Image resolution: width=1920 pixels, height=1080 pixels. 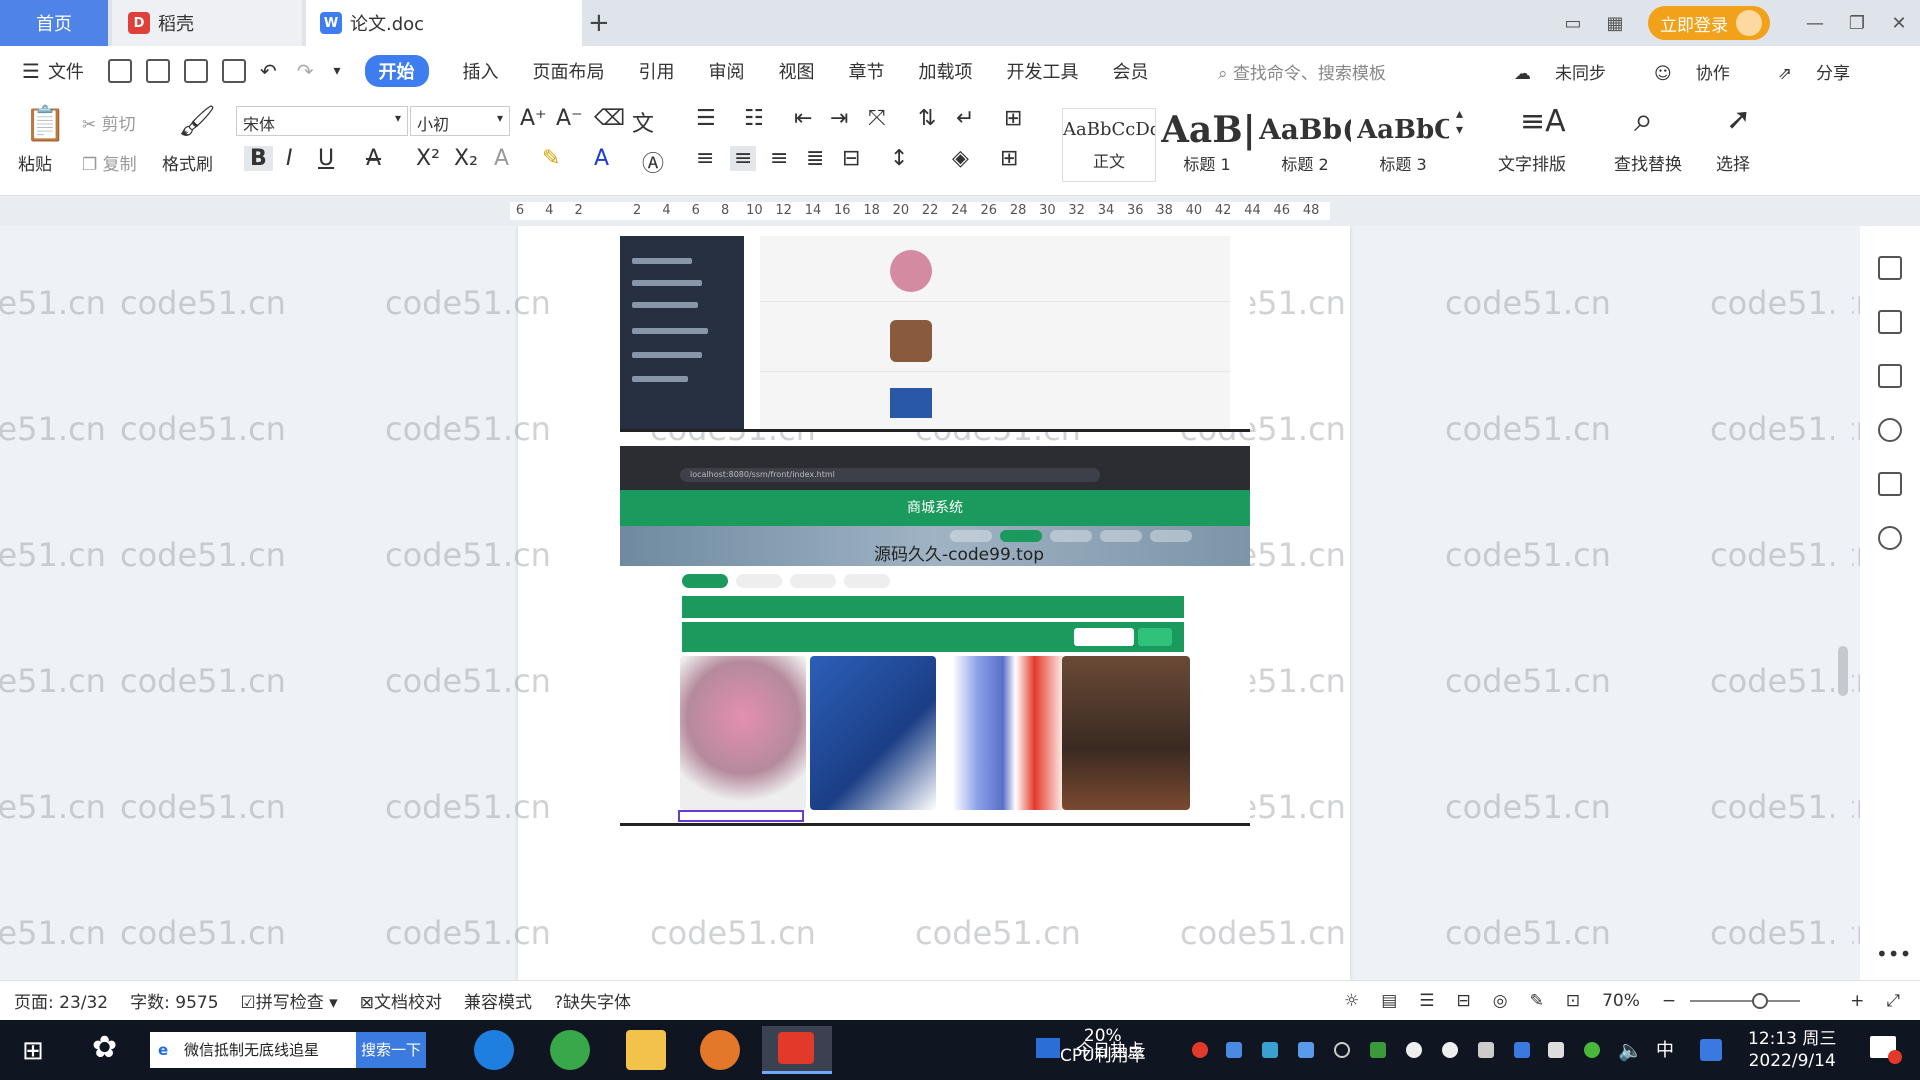 What do you see at coordinates (1200, 1050) in the screenshot?
I see `tray-app-icon` at bounding box center [1200, 1050].